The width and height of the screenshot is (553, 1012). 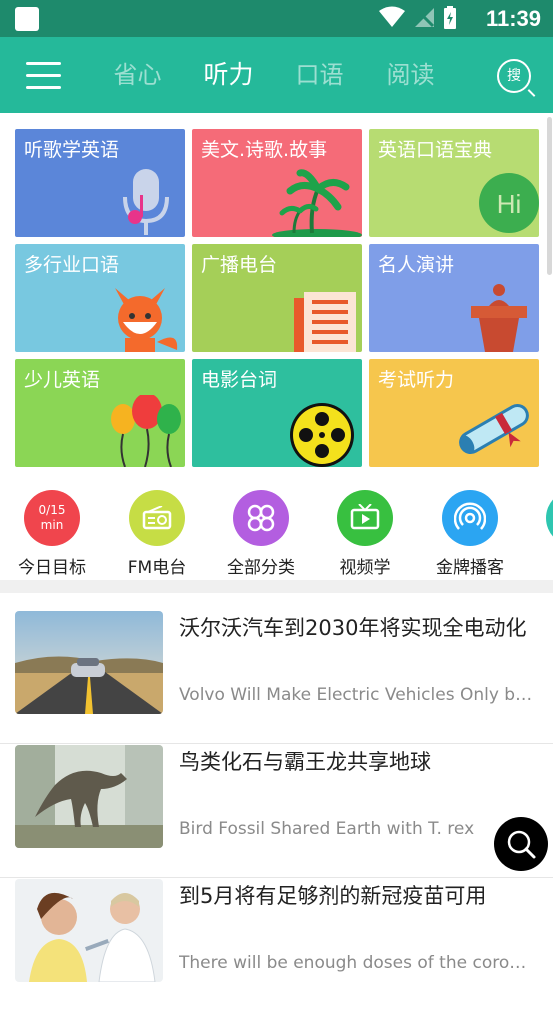 I want to click on tile-kids-english: 少儿英语, so click(x=100, y=413).